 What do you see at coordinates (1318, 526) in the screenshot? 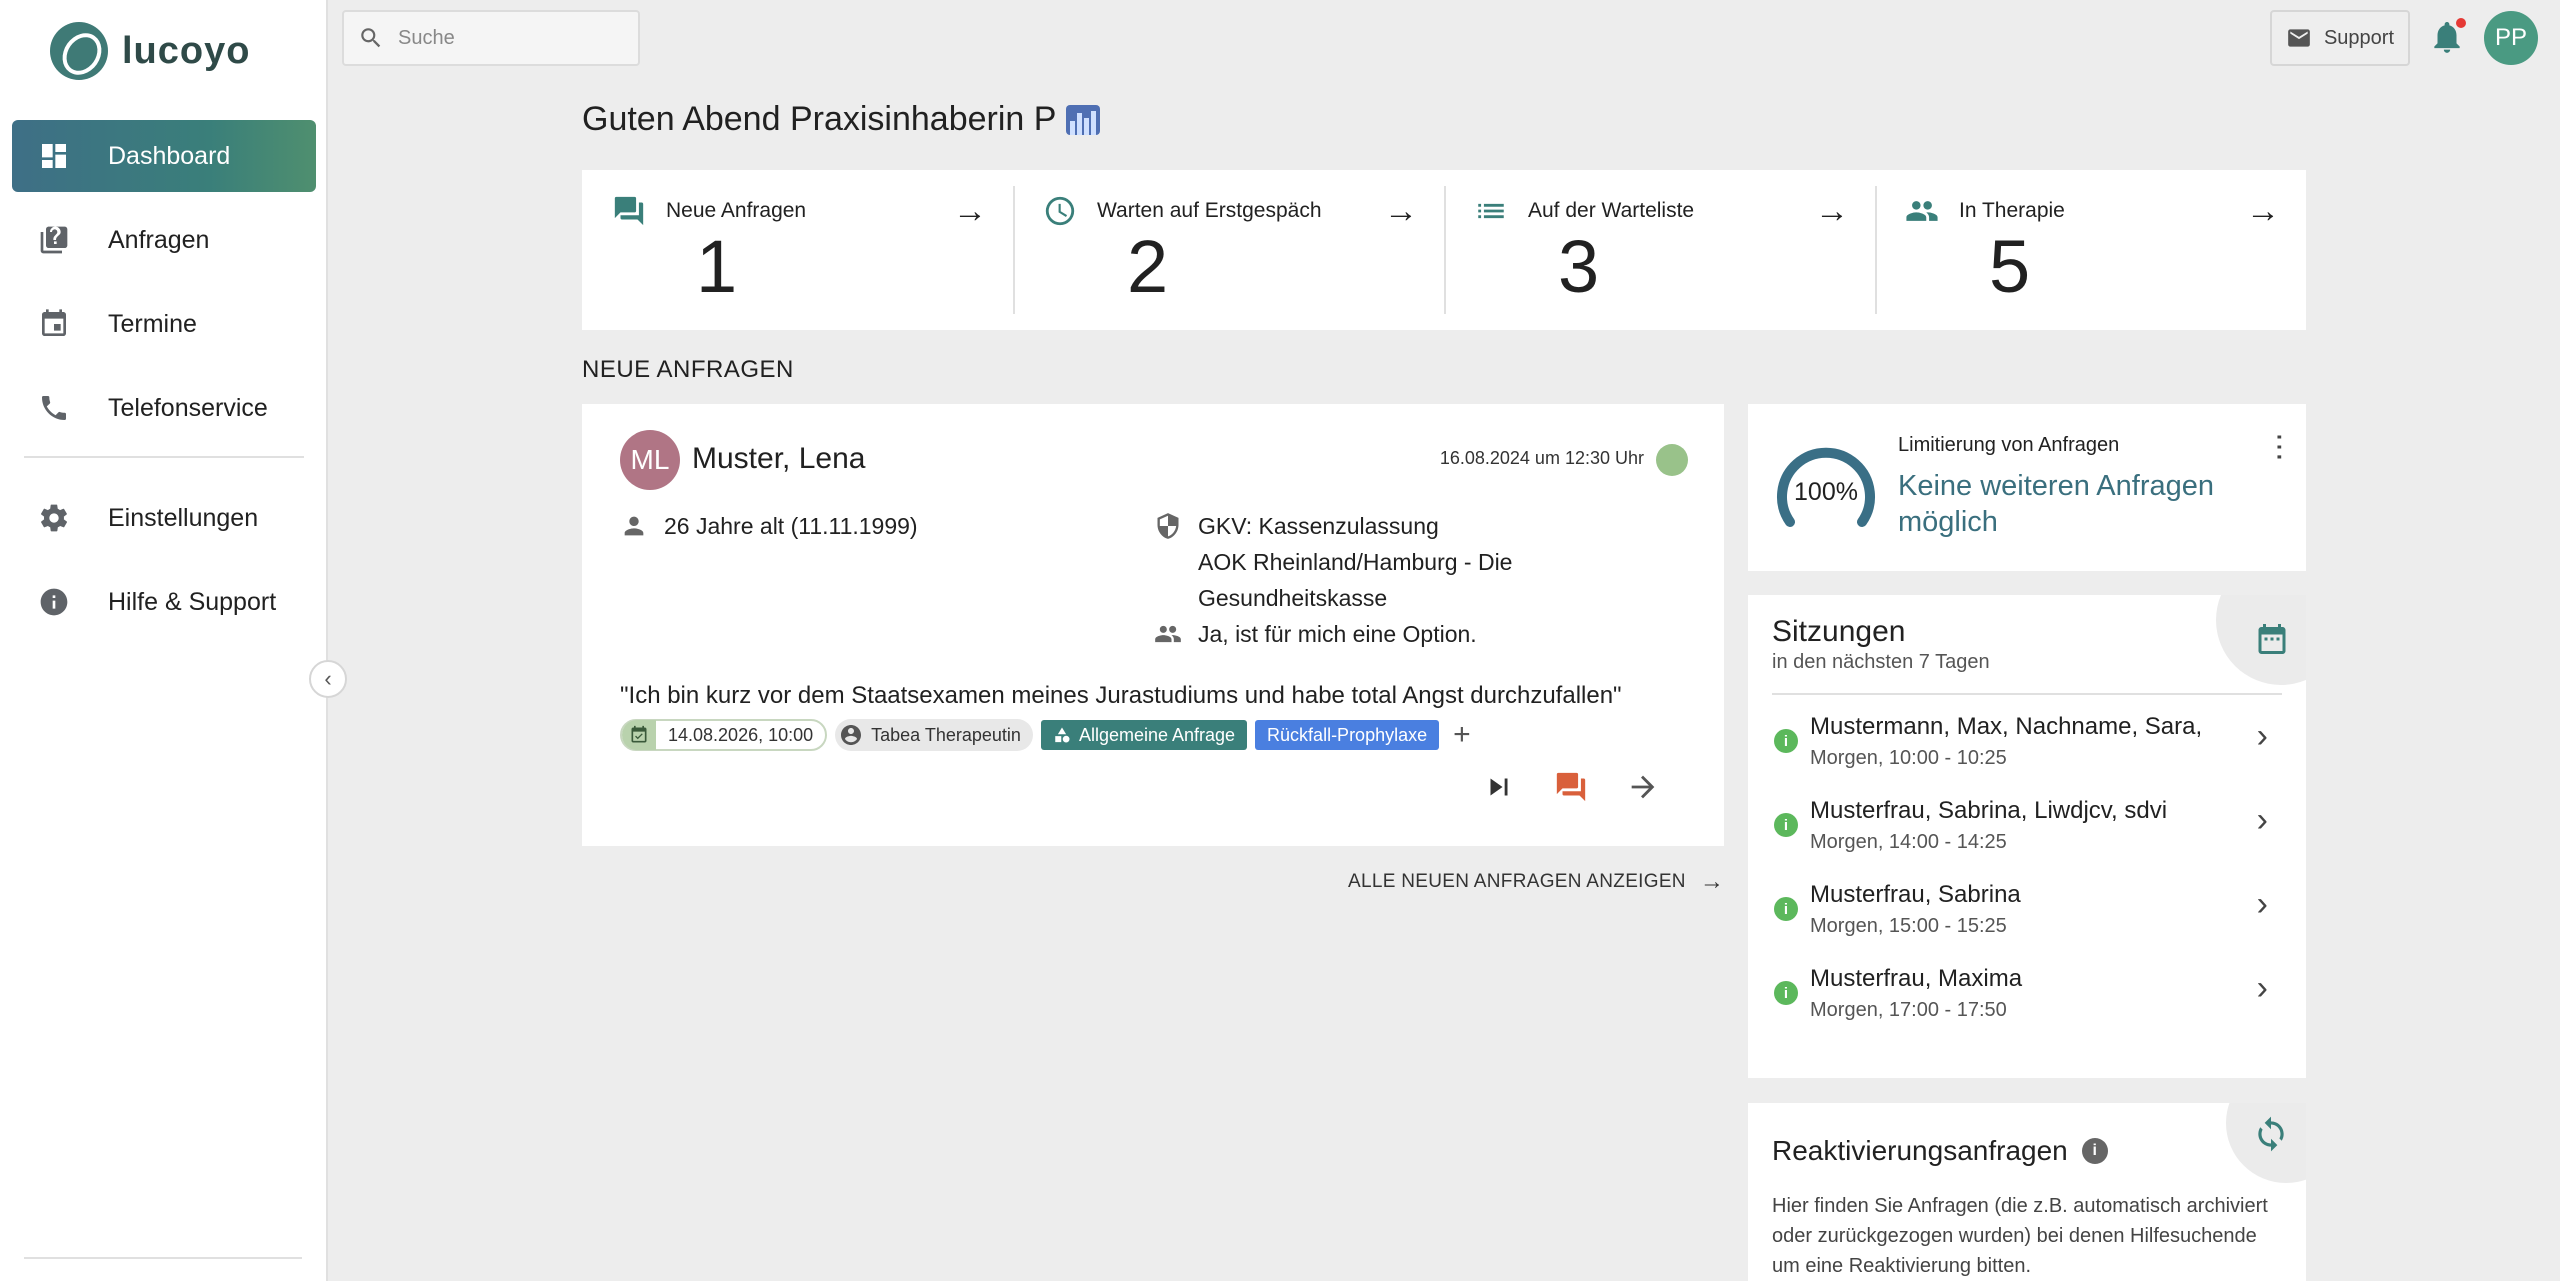
I see `insurance-type: GKV: Kassenzulassung` at bounding box center [1318, 526].